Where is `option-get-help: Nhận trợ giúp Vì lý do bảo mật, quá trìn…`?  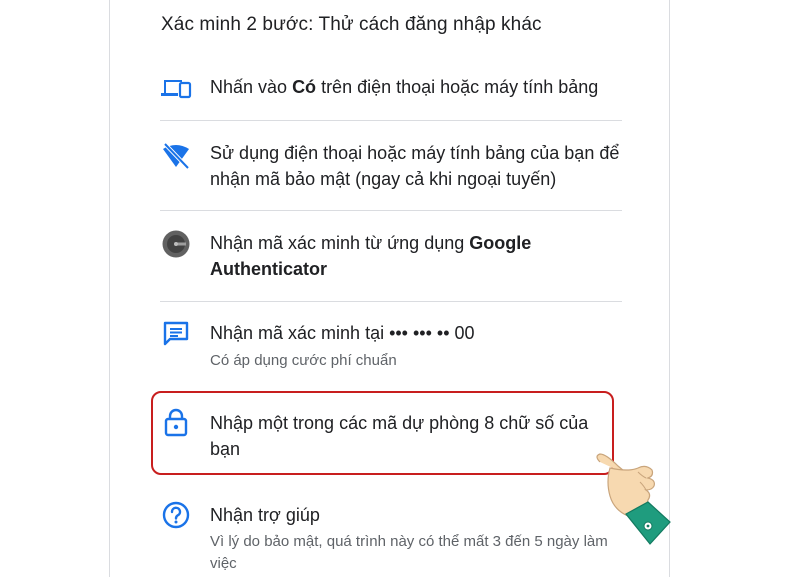 option-get-help: Nhận trợ giúp Vì lý do bảo mật, quá trìn… is located at coordinates (391, 538).